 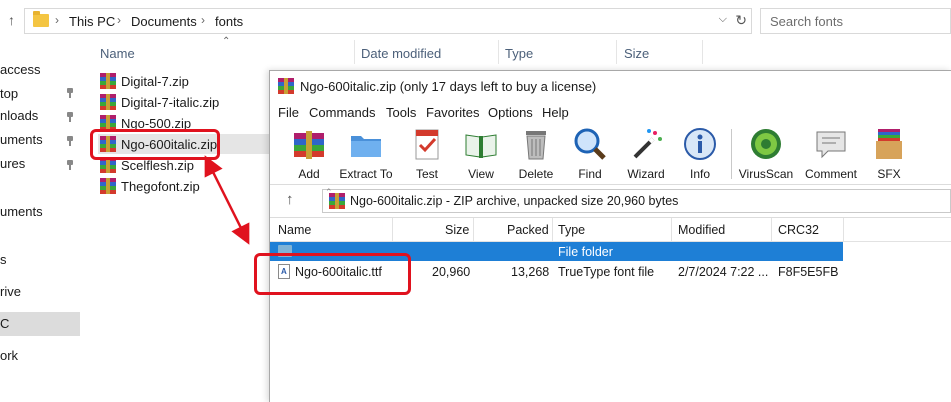 What do you see at coordinates (427, 144) in the screenshot?
I see `test-checklist-icon` at bounding box center [427, 144].